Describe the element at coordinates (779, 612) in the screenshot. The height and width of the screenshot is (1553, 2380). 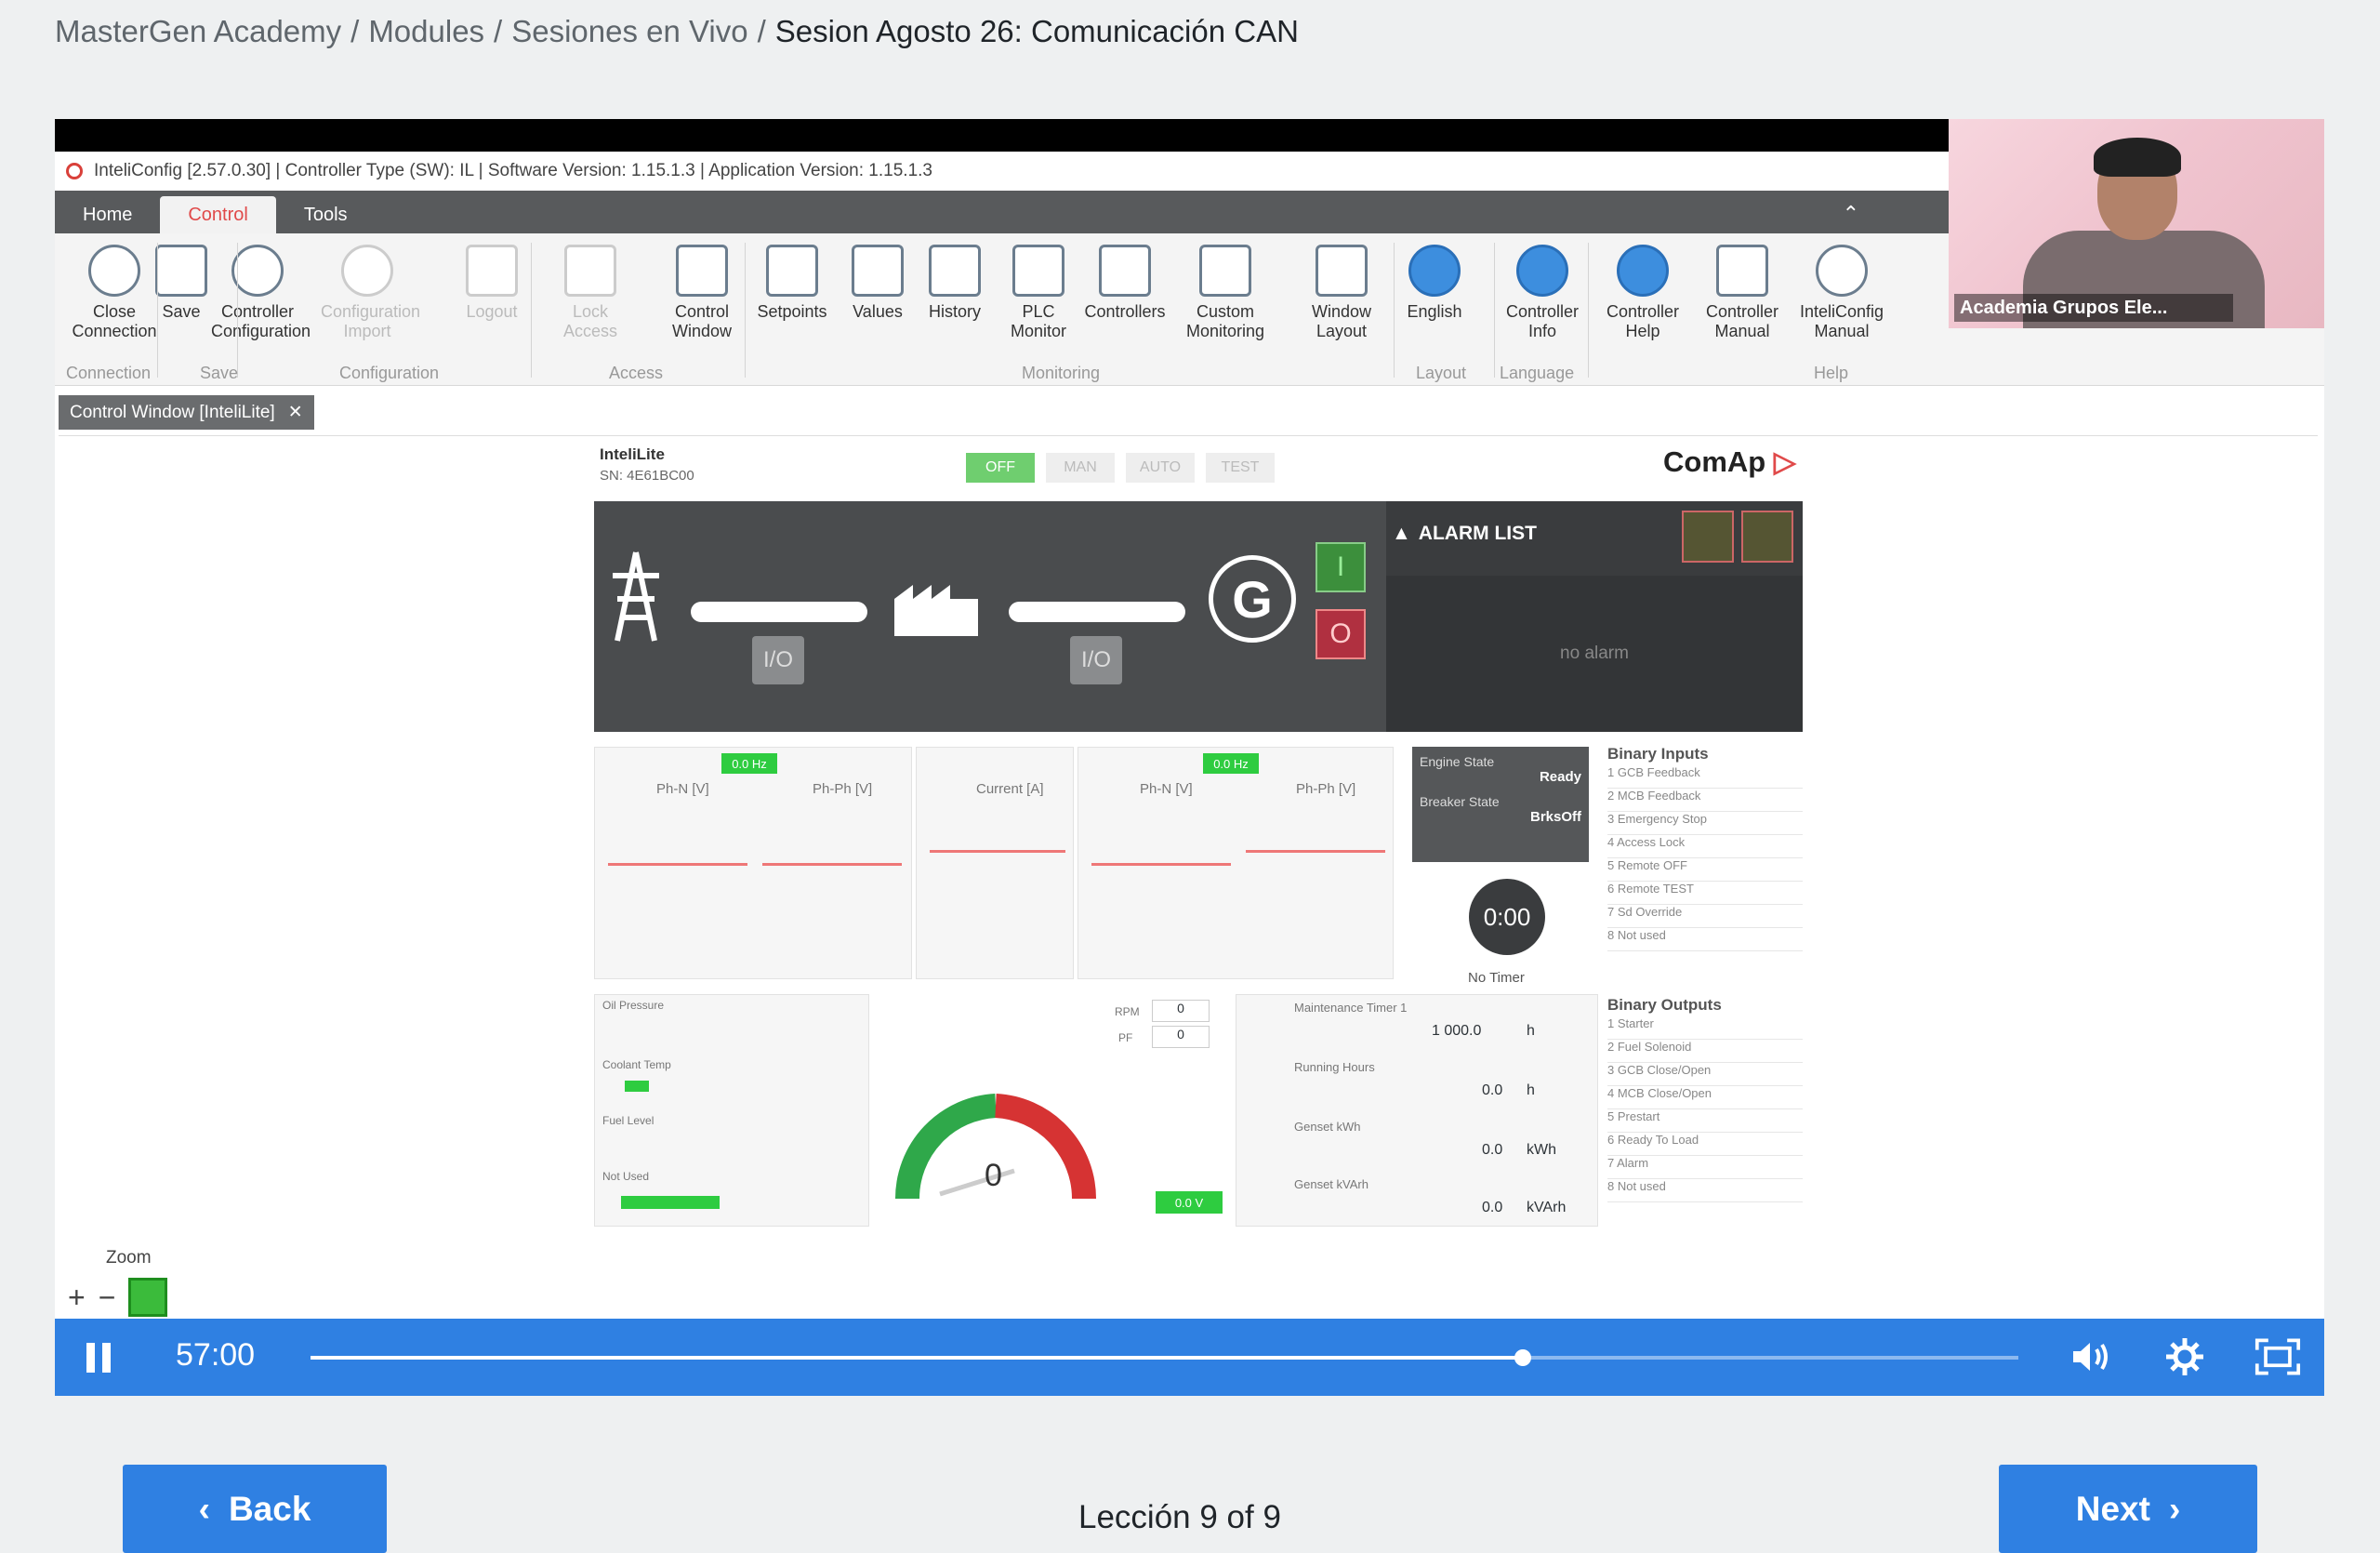
I see `mains-bus-bar` at that location.